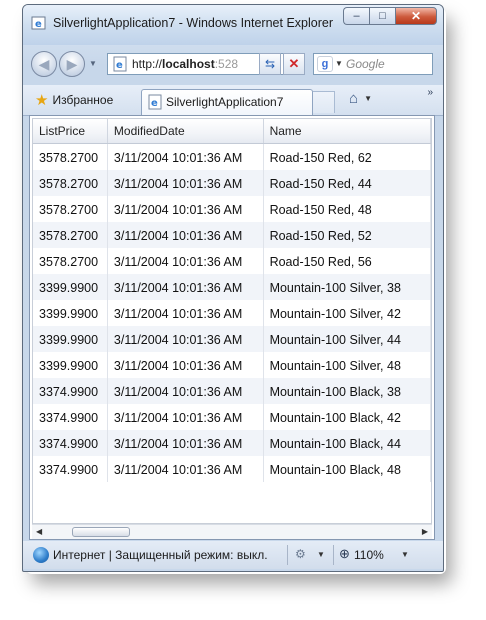  Describe the element at coordinates (101, 532) in the screenshot. I see `scrollbar-thumb` at that location.